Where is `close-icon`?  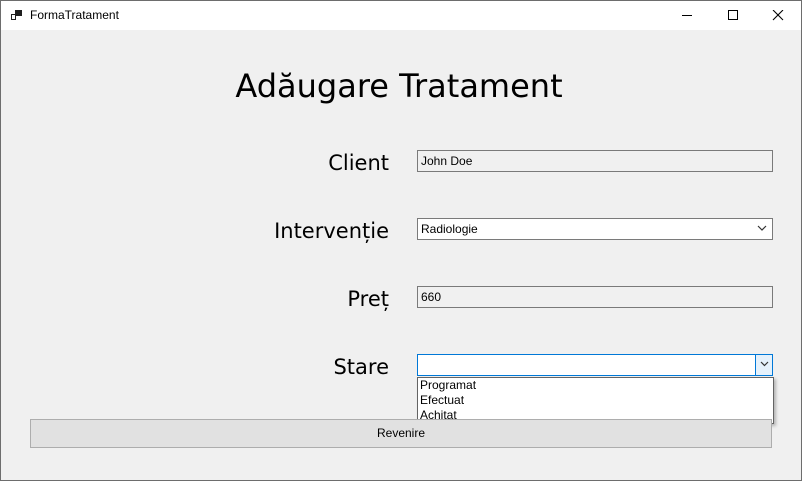 close-icon is located at coordinates (778, 15).